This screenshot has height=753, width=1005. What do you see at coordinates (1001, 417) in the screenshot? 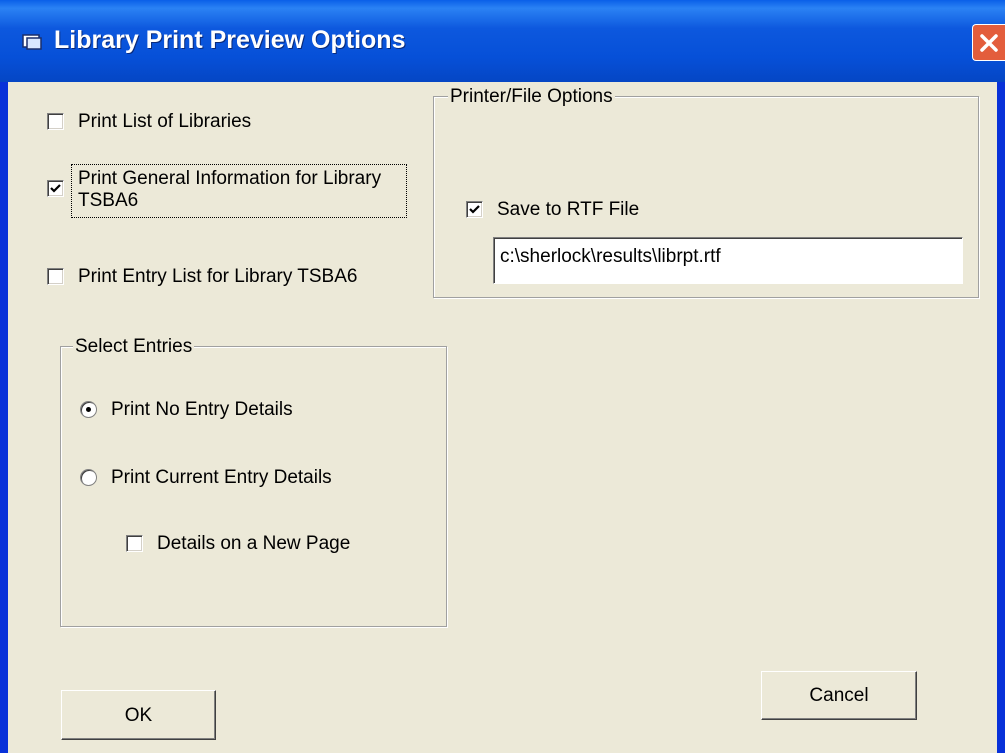
I see `window-frame-right` at bounding box center [1001, 417].